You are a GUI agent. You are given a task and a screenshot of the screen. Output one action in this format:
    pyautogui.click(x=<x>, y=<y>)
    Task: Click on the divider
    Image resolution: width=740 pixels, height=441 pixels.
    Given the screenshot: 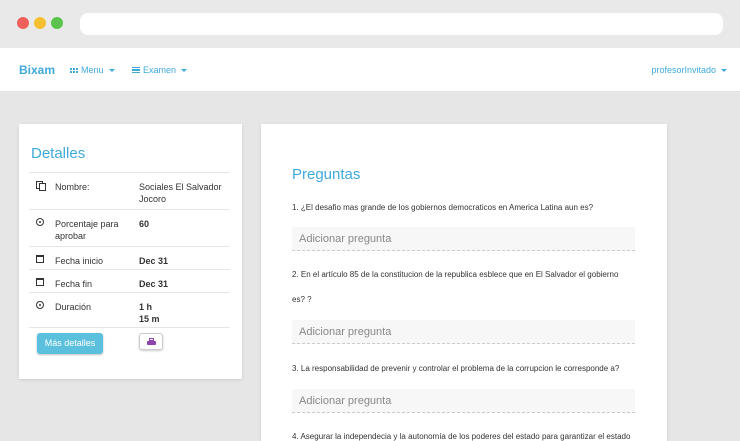 What is the action you would take?
    pyautogui.click(x=129, y=327)
    